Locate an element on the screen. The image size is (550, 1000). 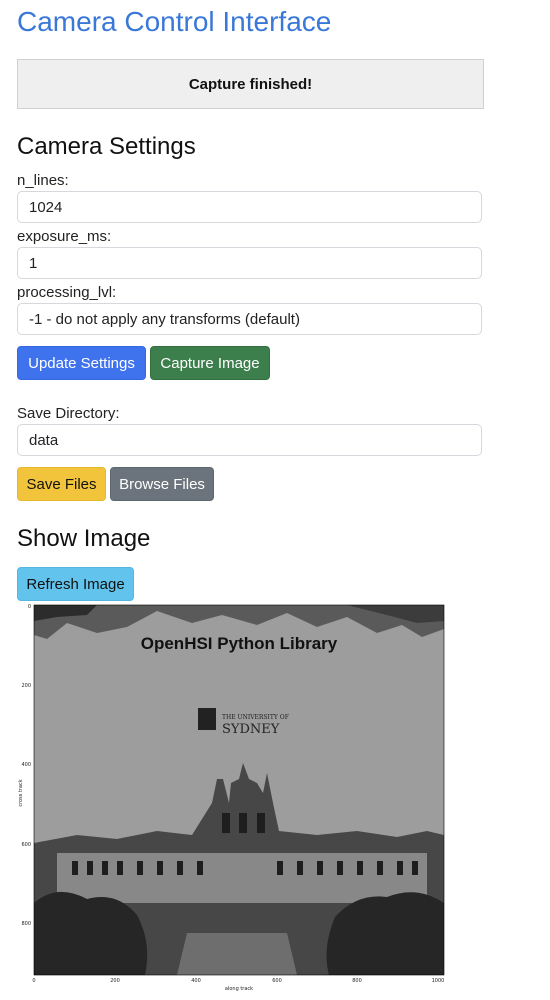
x-tick-label: 600 is located at coordinates (277, 981).